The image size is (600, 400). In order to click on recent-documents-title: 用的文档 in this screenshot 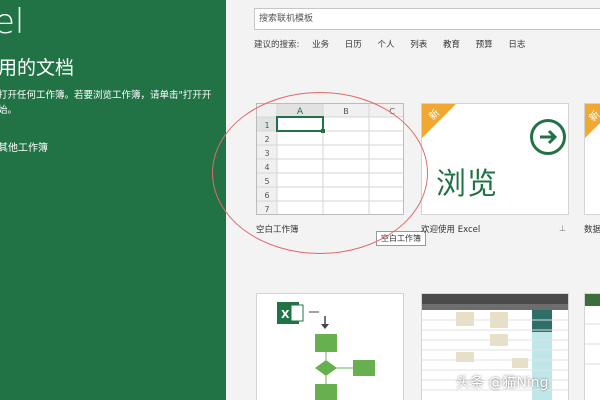, I will do `click(37, 68)`.